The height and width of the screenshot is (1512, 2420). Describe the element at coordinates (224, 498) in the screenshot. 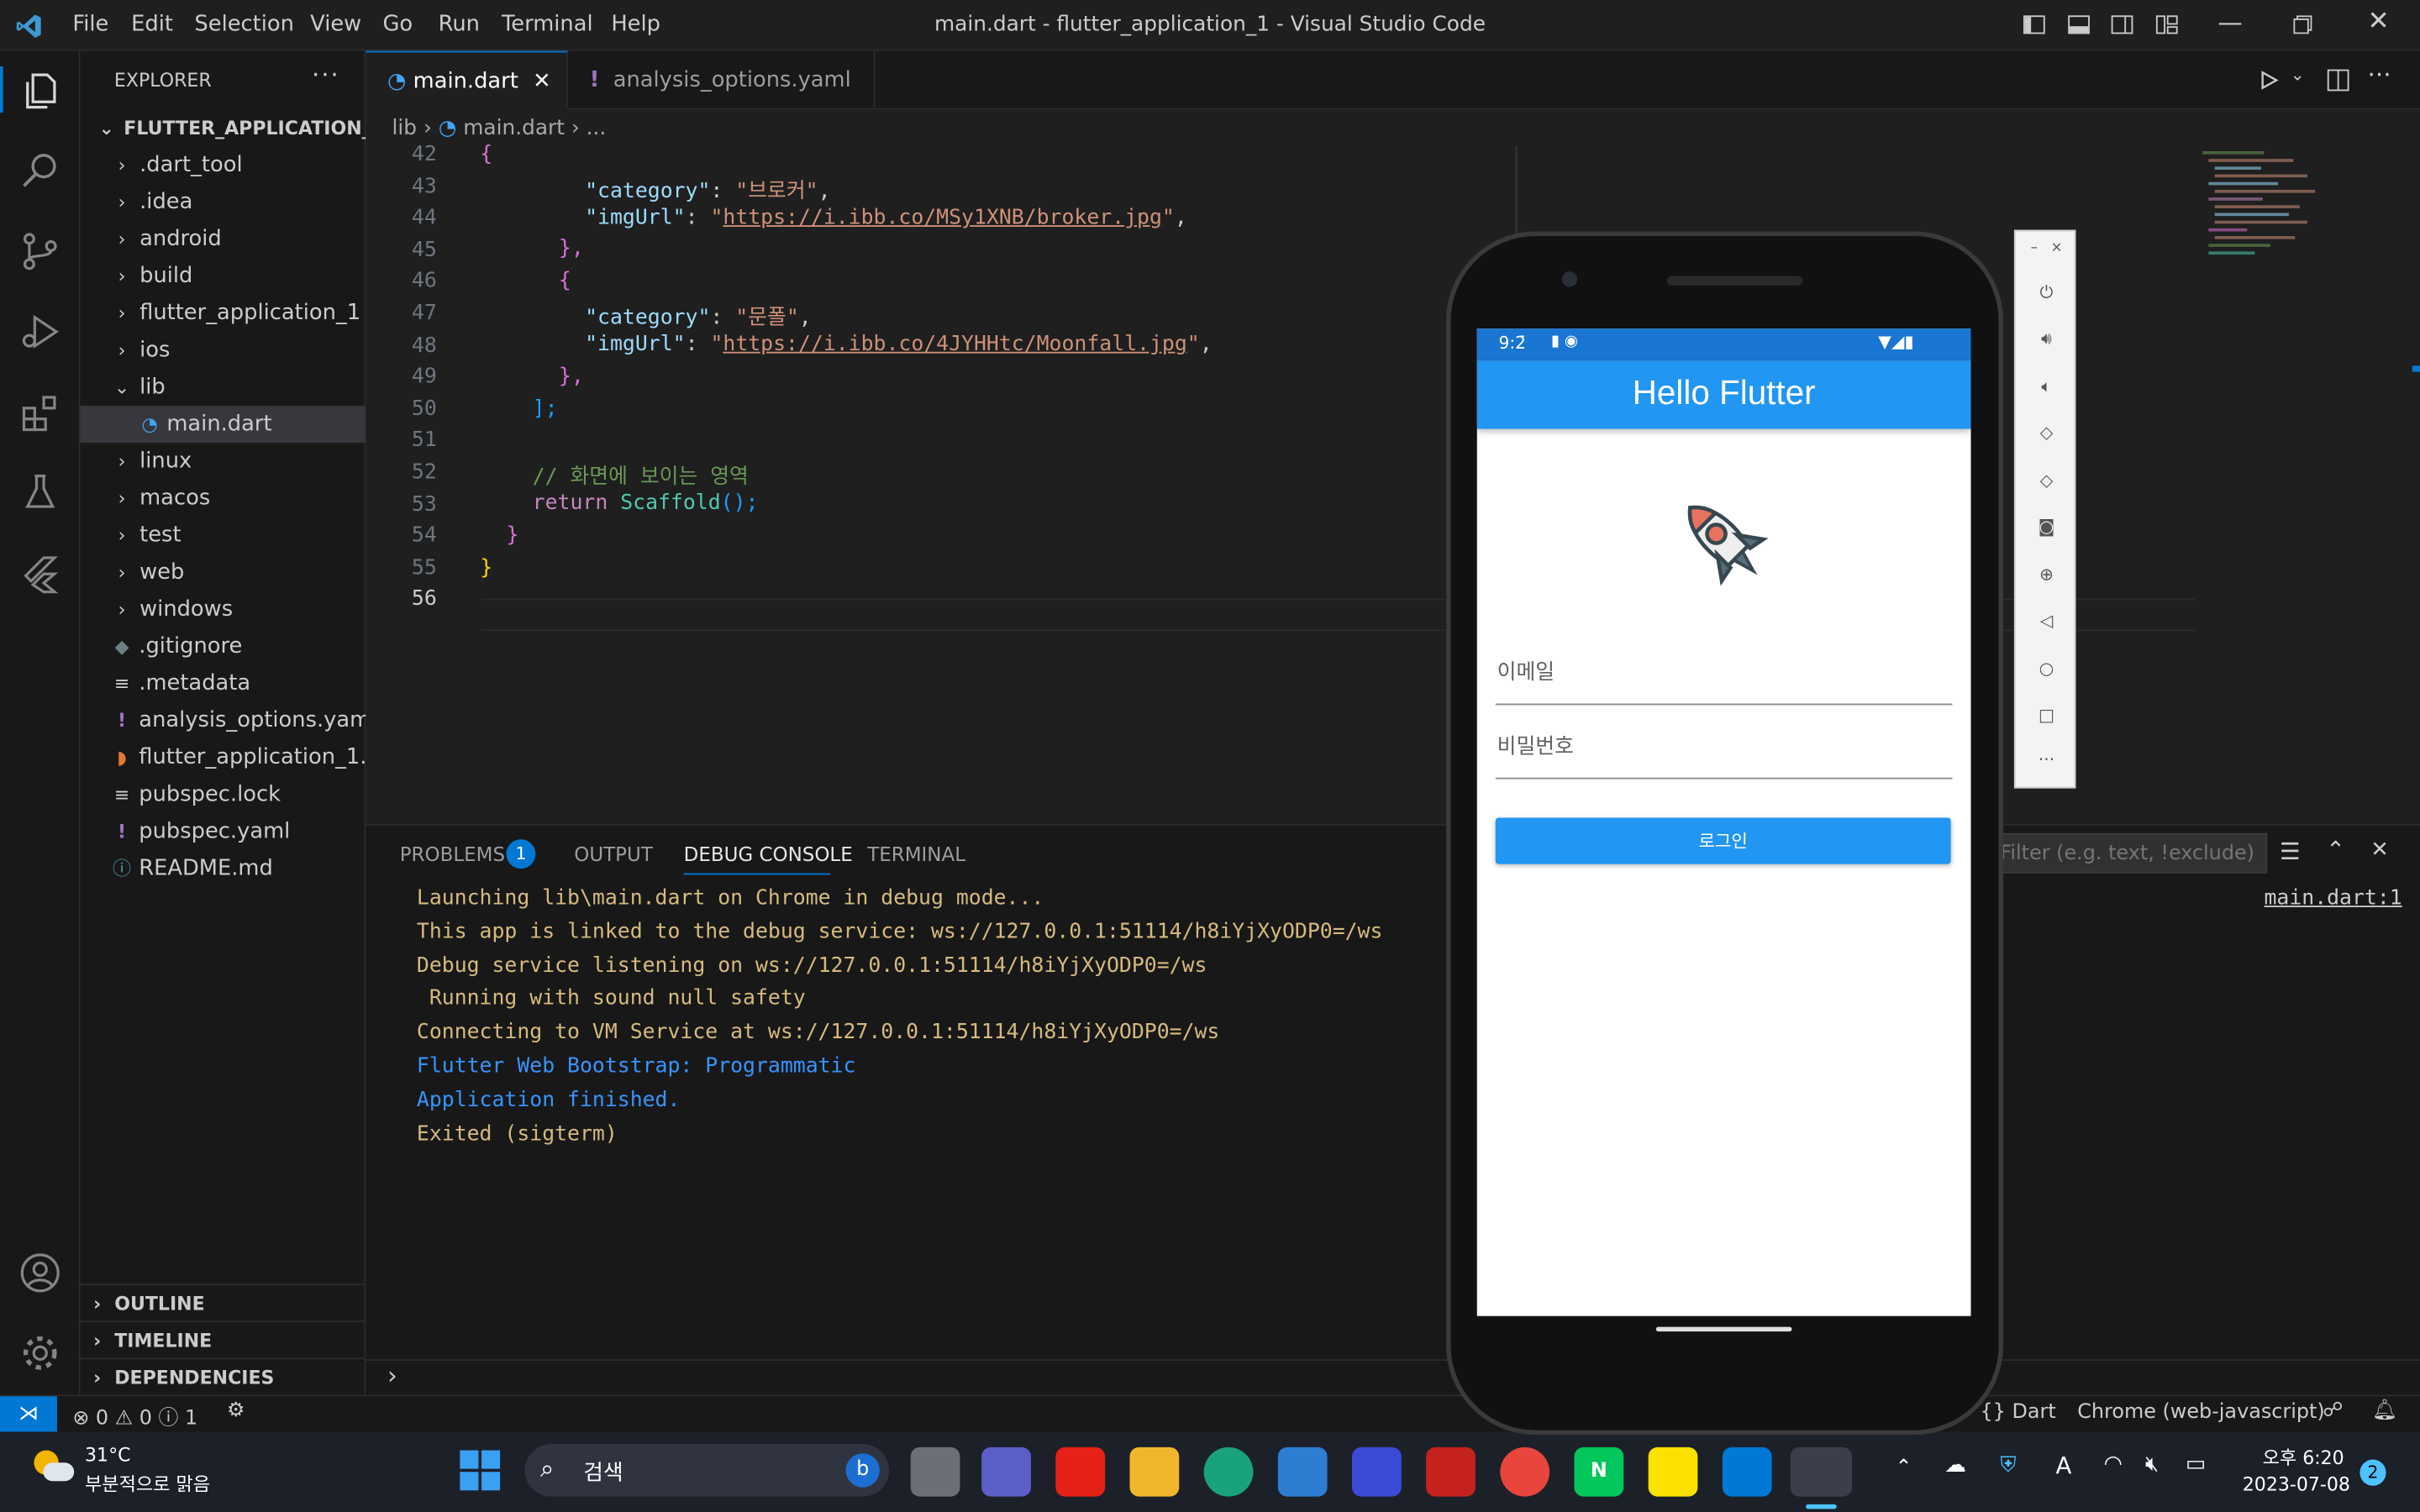

I see `tree-item: › macos` at that location.